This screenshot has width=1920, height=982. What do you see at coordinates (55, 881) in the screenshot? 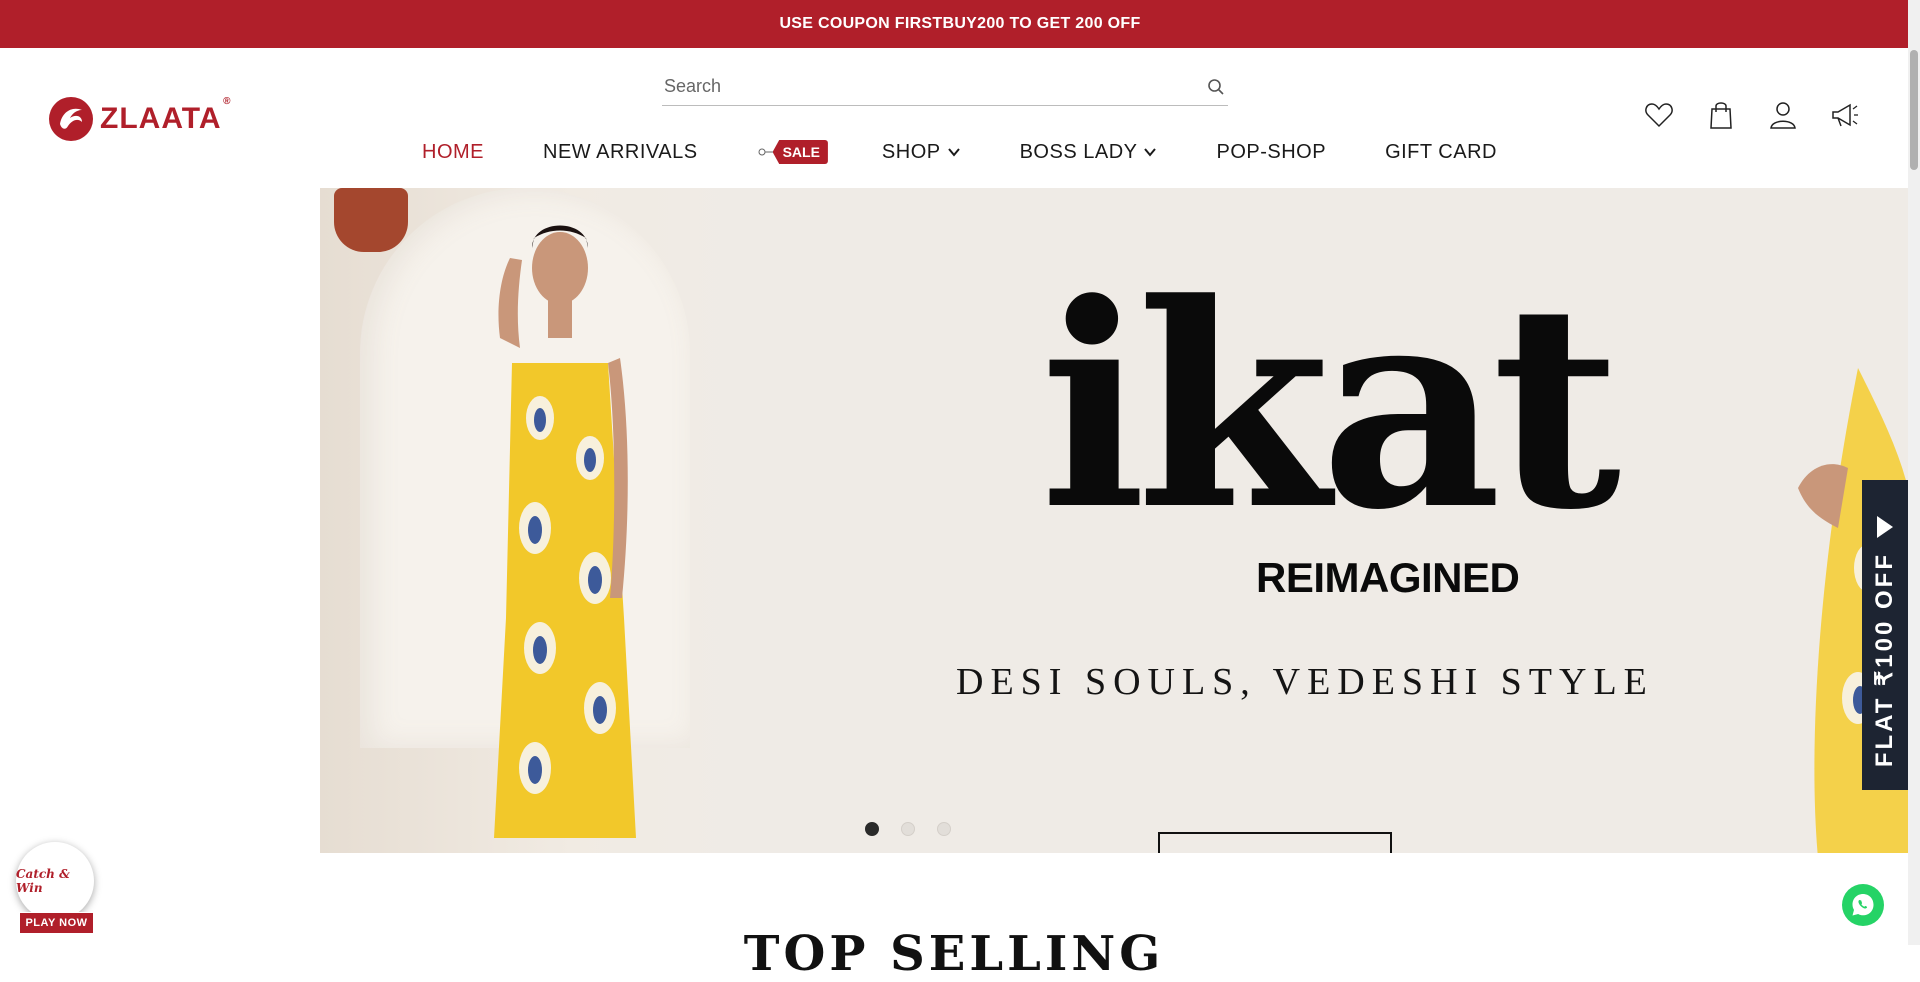
I see `catch-win-badge: Catch & Win` at bounding box center [55, 881].